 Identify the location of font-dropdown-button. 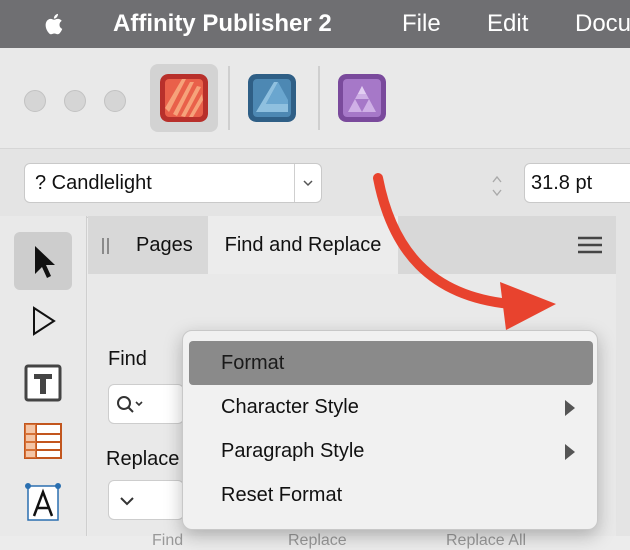
(307, 183).